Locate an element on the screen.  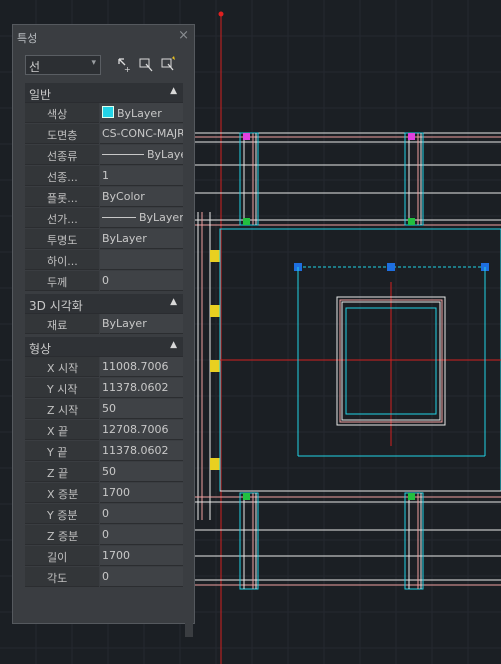
prop-row-plotstyle: 플롯... ByColor is located at coordinates (104, 197).